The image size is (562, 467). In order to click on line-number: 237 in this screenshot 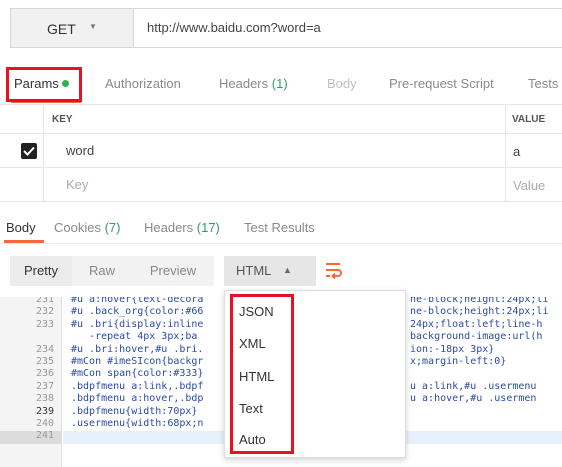, I will do `click(44, 386)`.